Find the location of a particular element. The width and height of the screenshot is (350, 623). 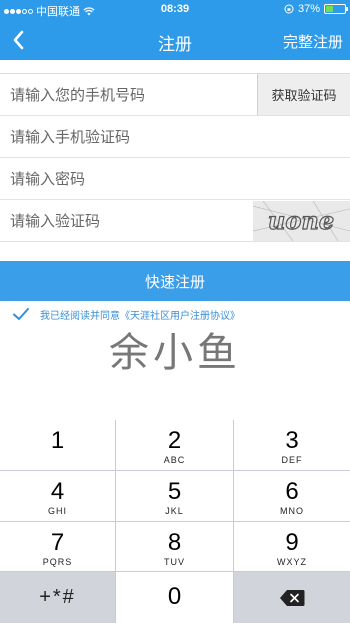

sms-code-row is located at coordinates (175, 137).